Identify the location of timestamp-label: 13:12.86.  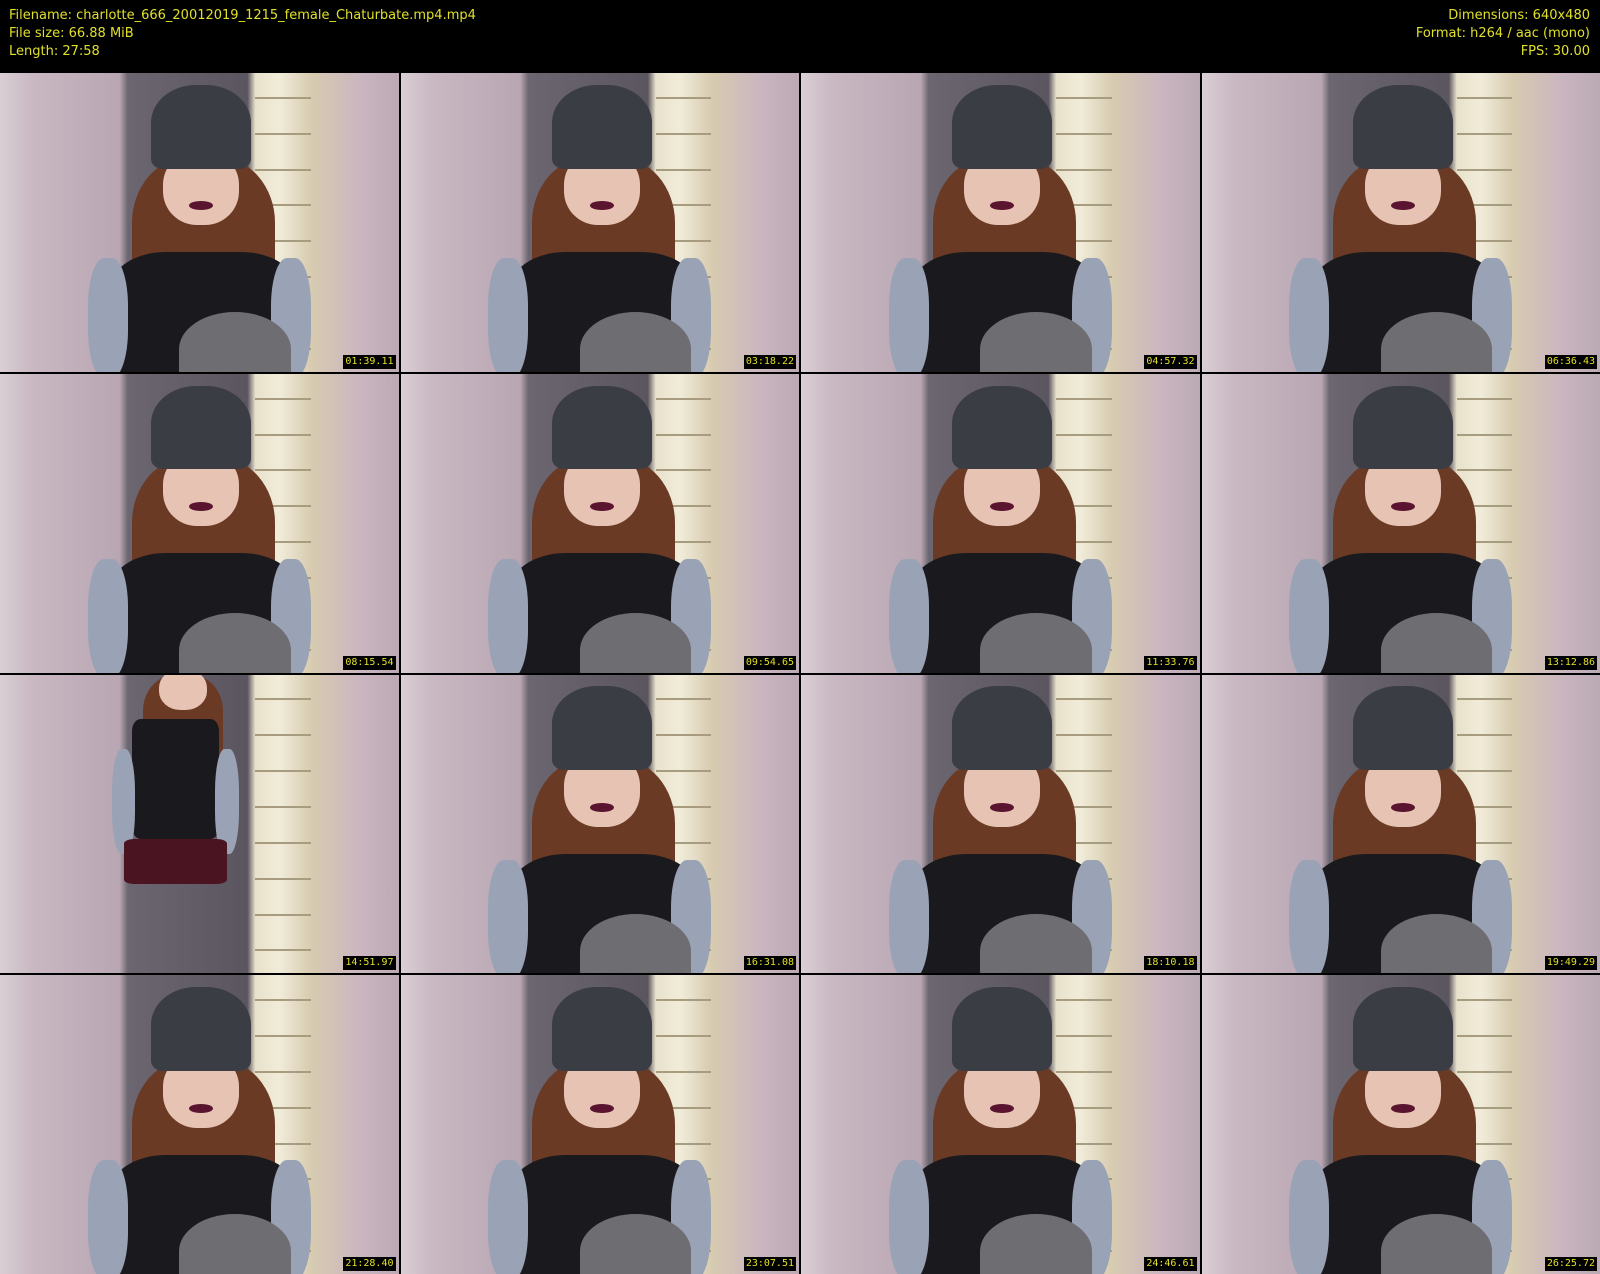
(1570, 662).